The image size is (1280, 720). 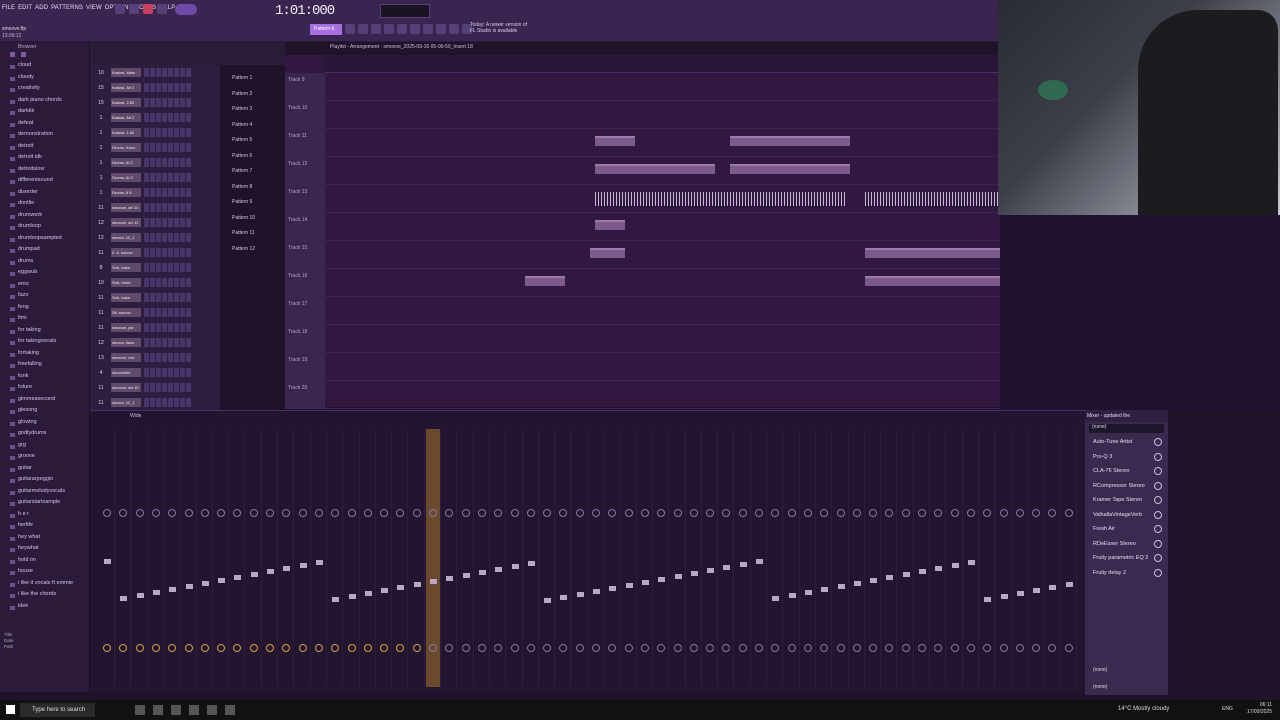 What do you see at coordinates (1126, 486) in the screenshot?
I see `effect-slot: RCompressor Stereo` at bounding box center [1126, 486].